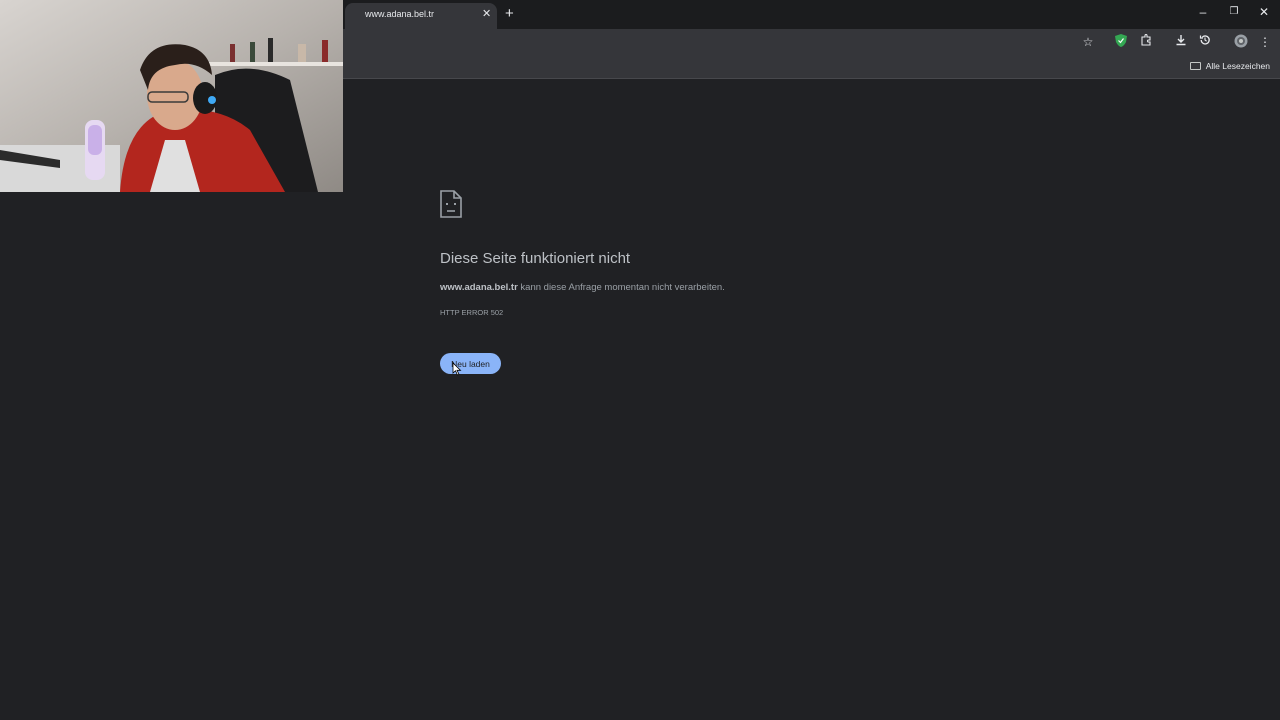 This screenshot has height=720, width=1280. I want to click on restore-icon: ❐, so click(1234, 11).